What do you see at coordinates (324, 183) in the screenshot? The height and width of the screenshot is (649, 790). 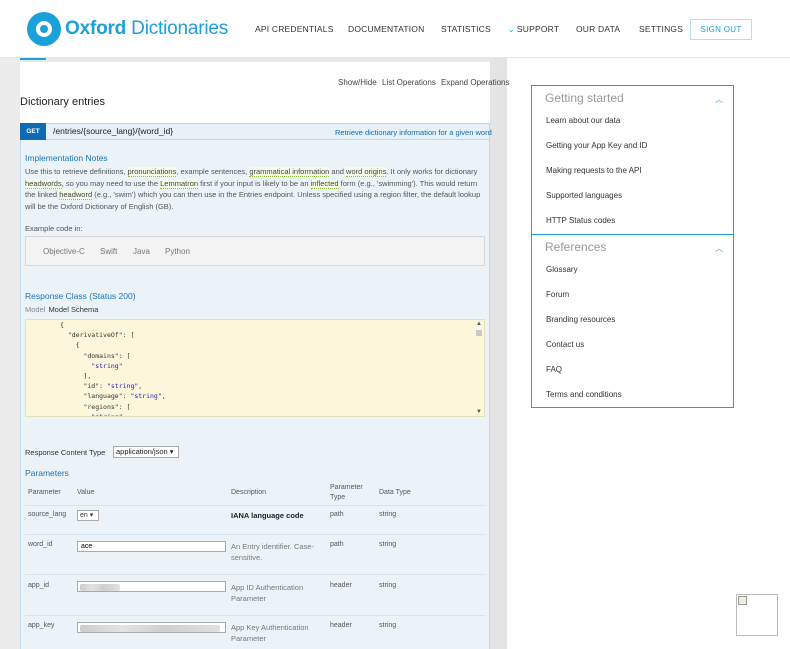 I see `glossary-link: inflected` at bounding box center [324, 183].